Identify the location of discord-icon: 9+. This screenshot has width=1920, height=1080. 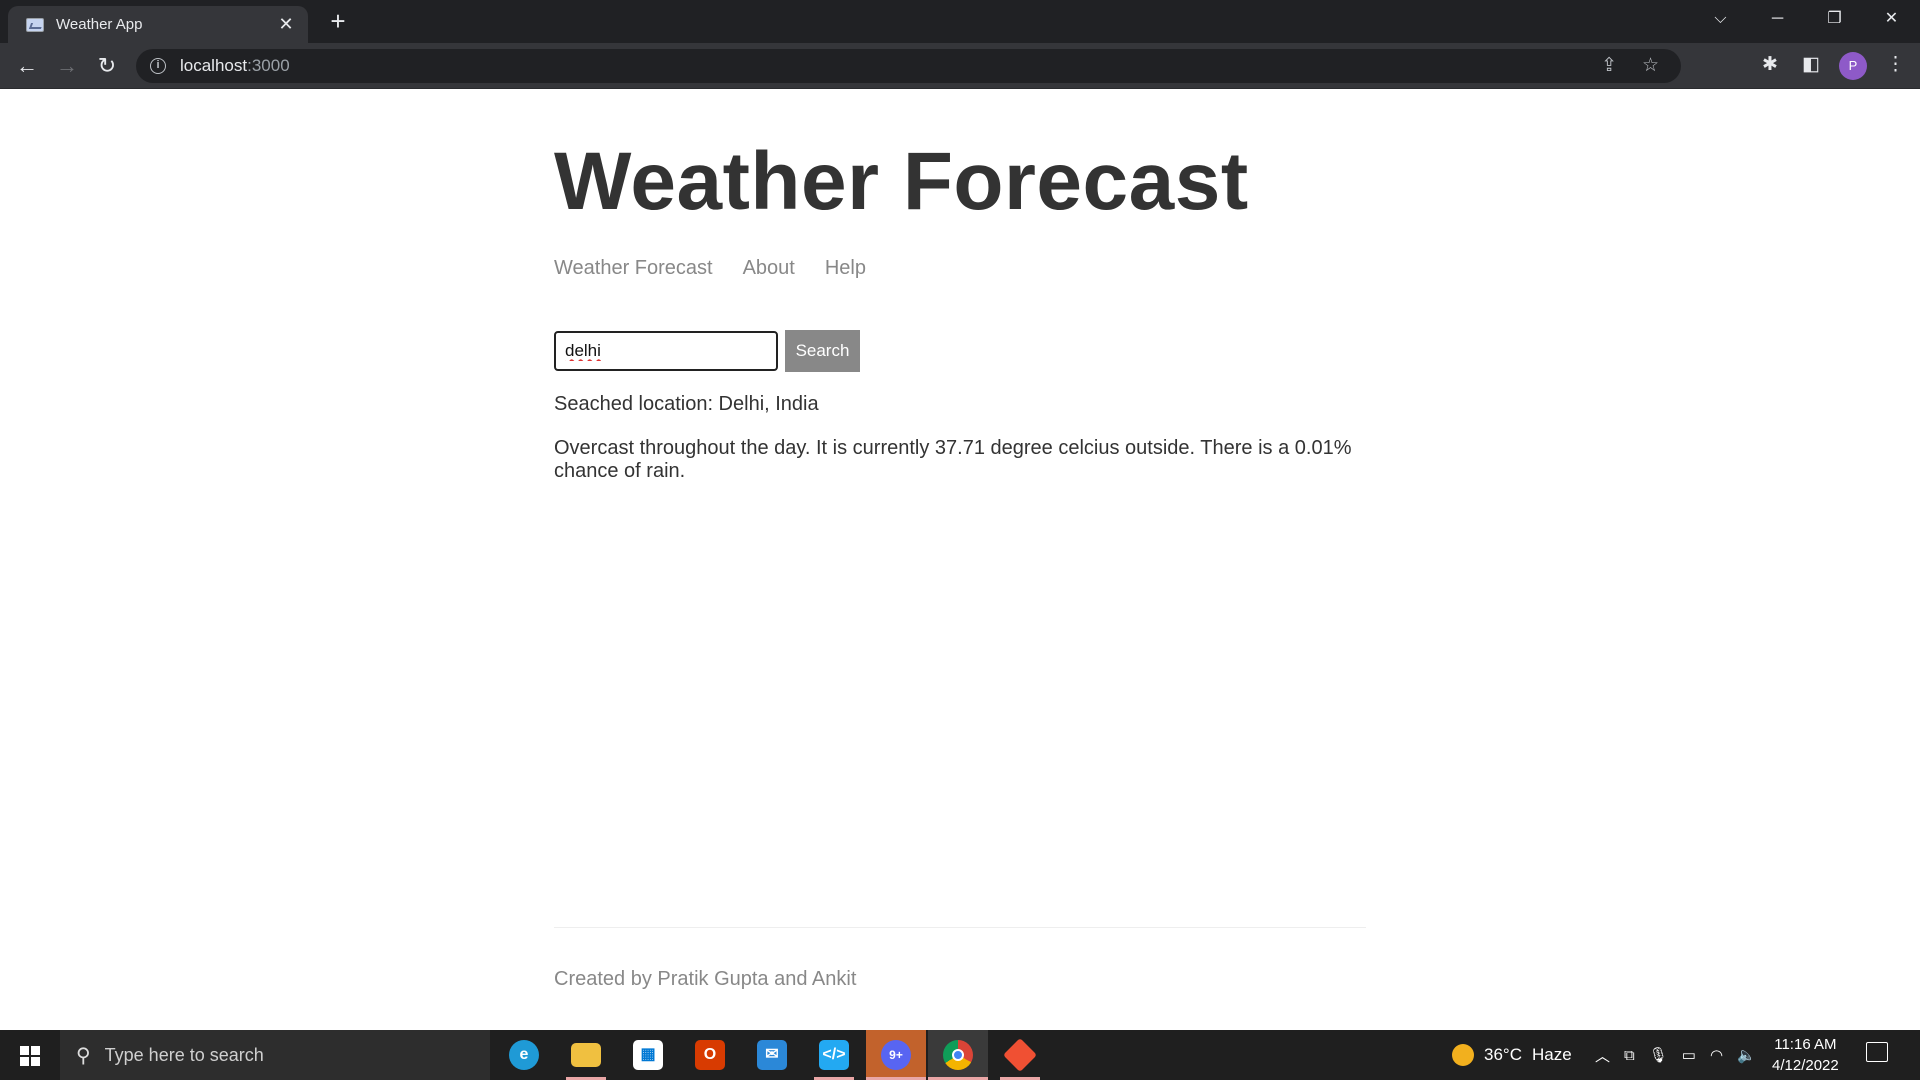
(896, 1055).